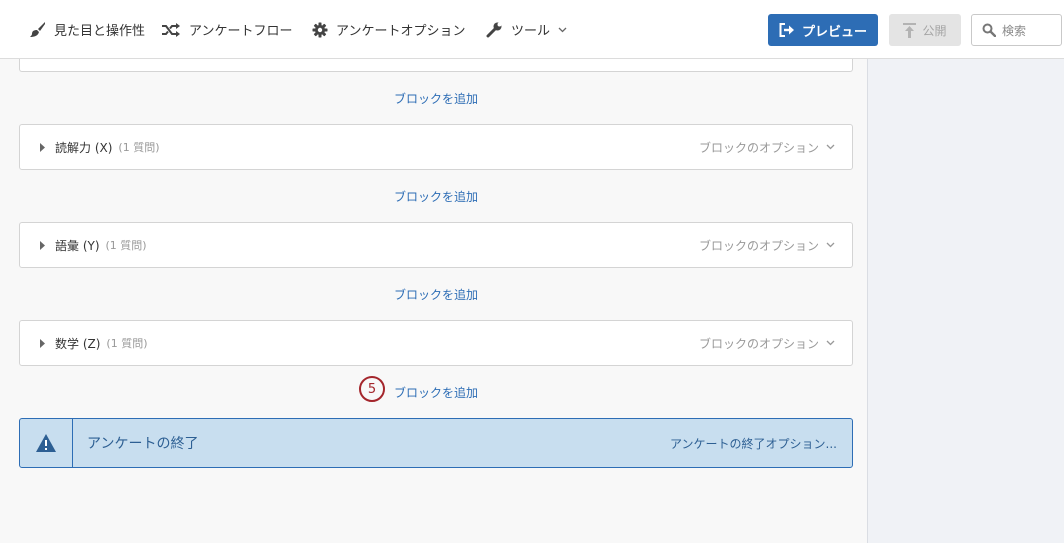 The height and width of the screenshot is (543, 1064). I want to click on wrench-icon, so click(494, 30).